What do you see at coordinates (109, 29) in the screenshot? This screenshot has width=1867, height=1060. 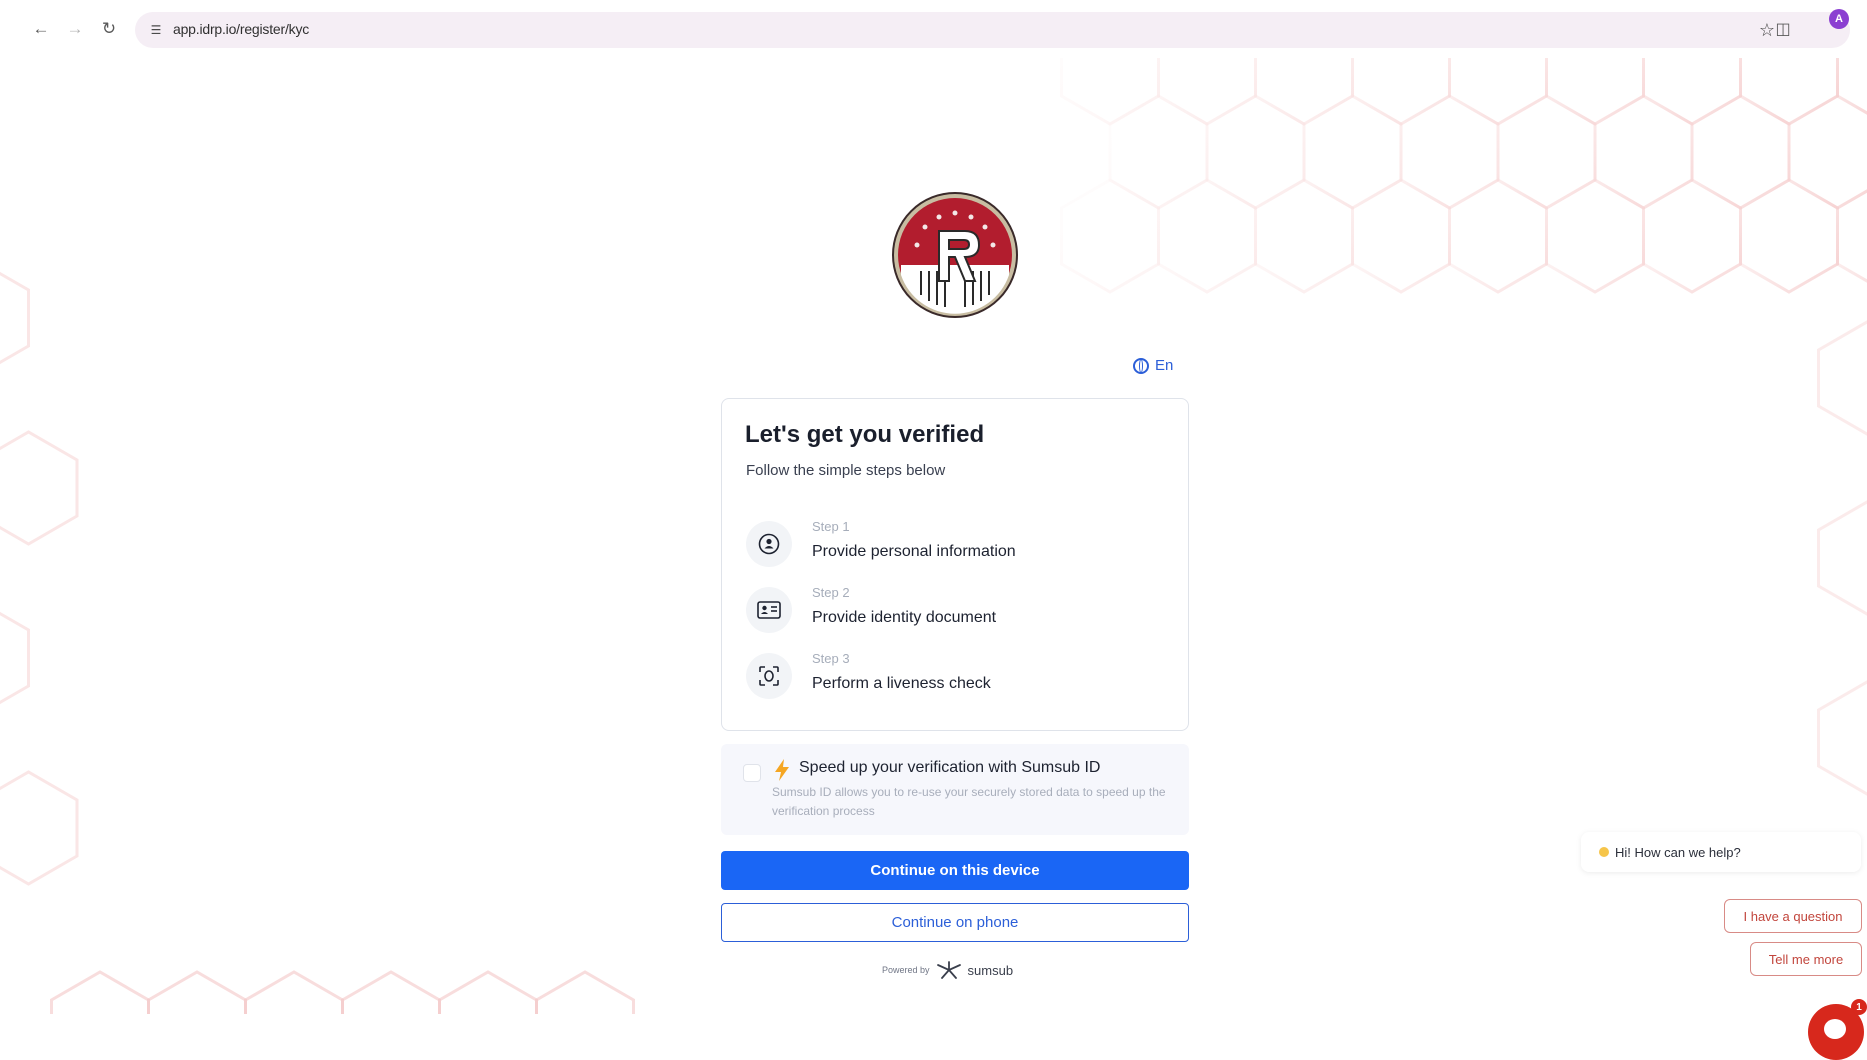 I see `reload-icon: ↻` at bounding box center [109, 29].